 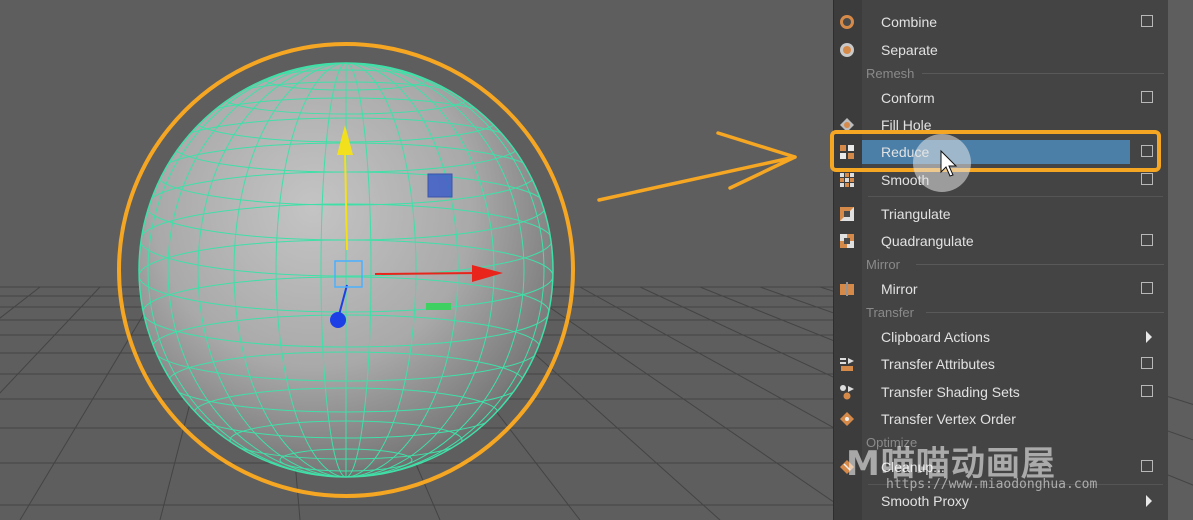 What do you see at coordinates (938, 364) in the screenshot?
I see `menu-item-label: Transfer Attributes` at bounding box center [938, 364].